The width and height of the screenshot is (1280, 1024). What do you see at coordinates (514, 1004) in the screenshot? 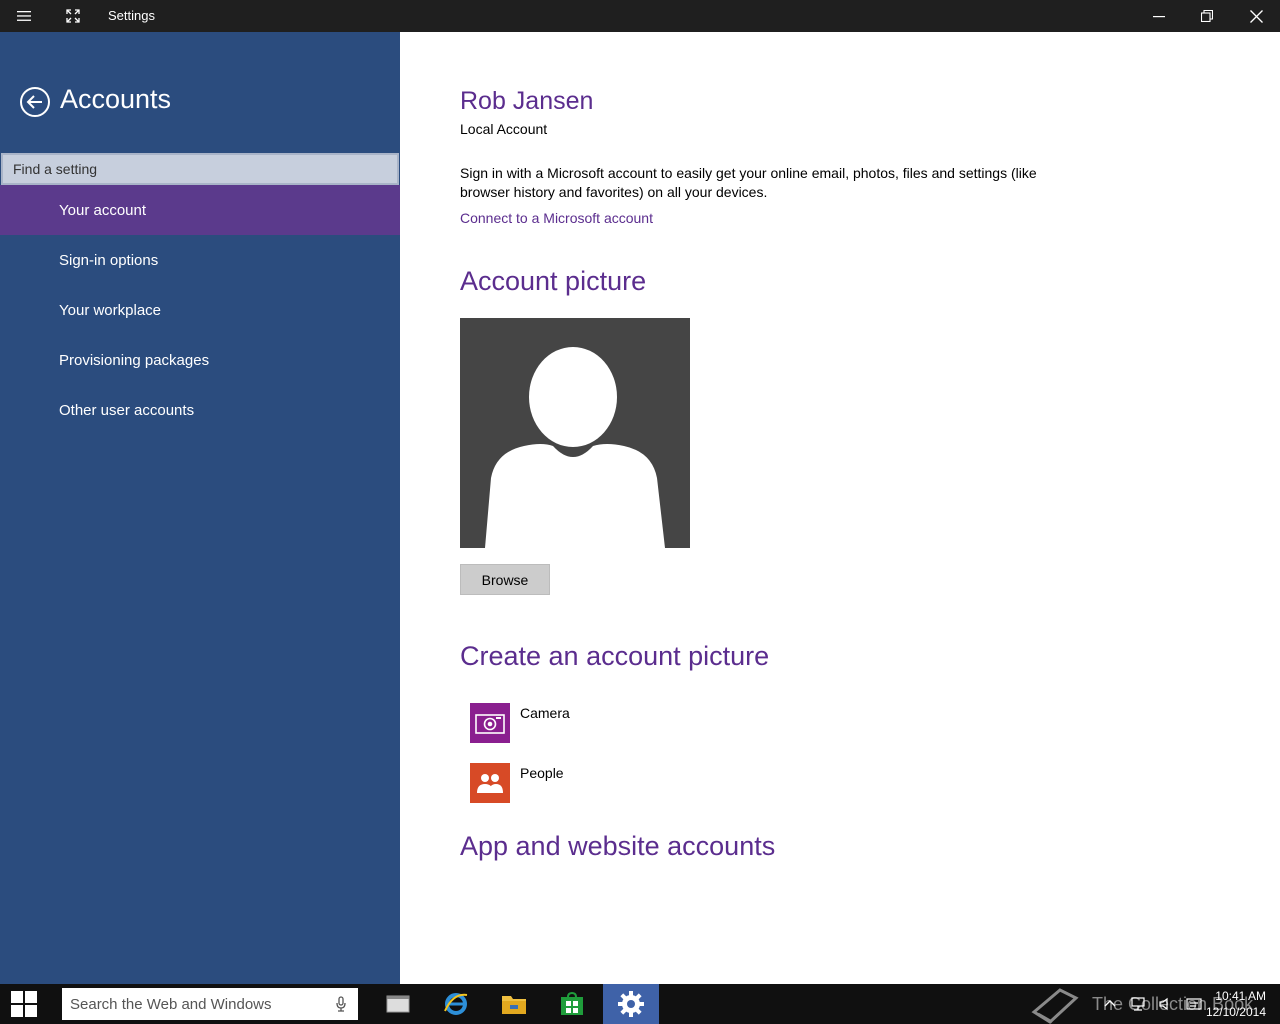
I see `file-explorer-icon` at bounding box center [514, 1004].